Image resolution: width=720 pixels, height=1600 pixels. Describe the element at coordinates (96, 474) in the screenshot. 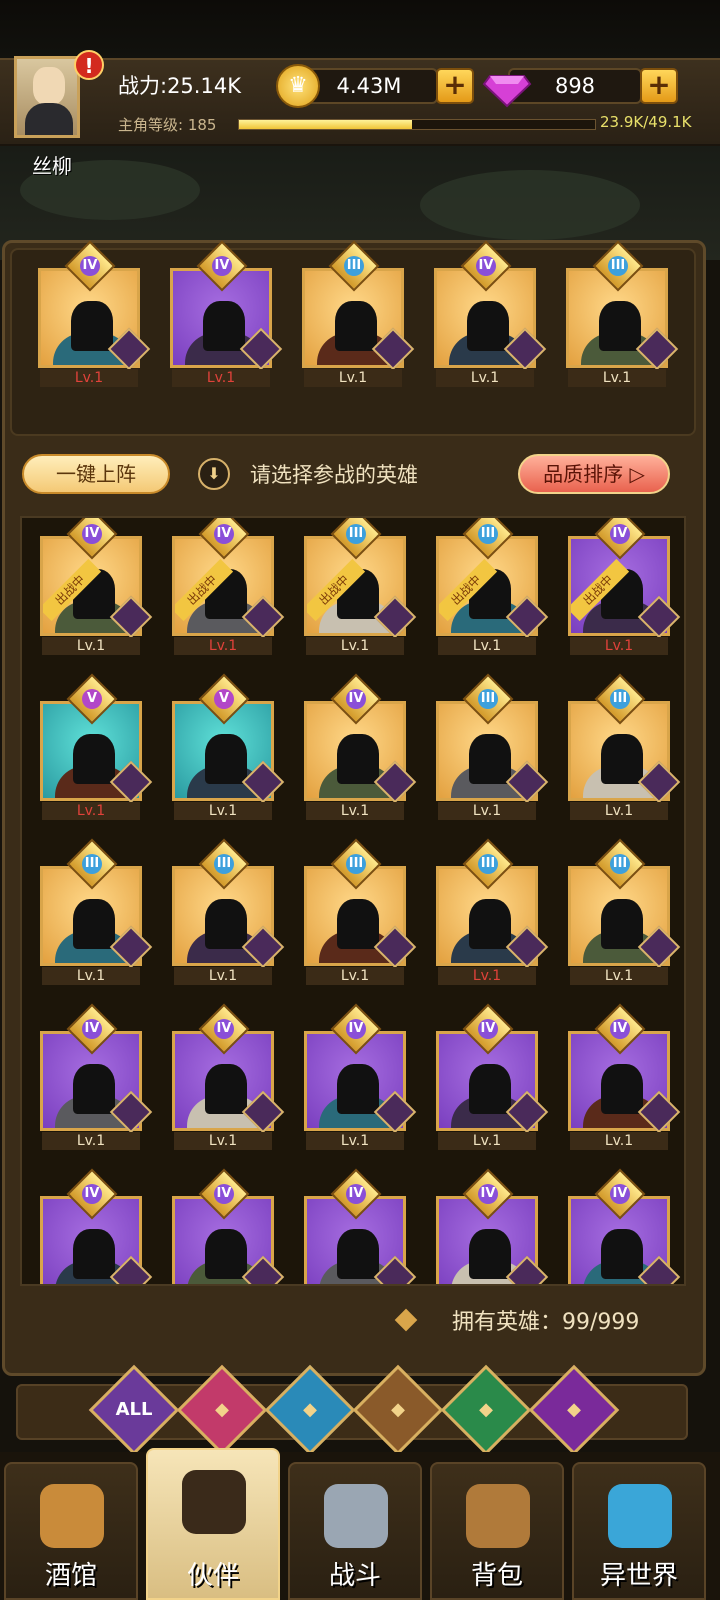

I see `auto-deploy-button: 一键上阵` at that location.